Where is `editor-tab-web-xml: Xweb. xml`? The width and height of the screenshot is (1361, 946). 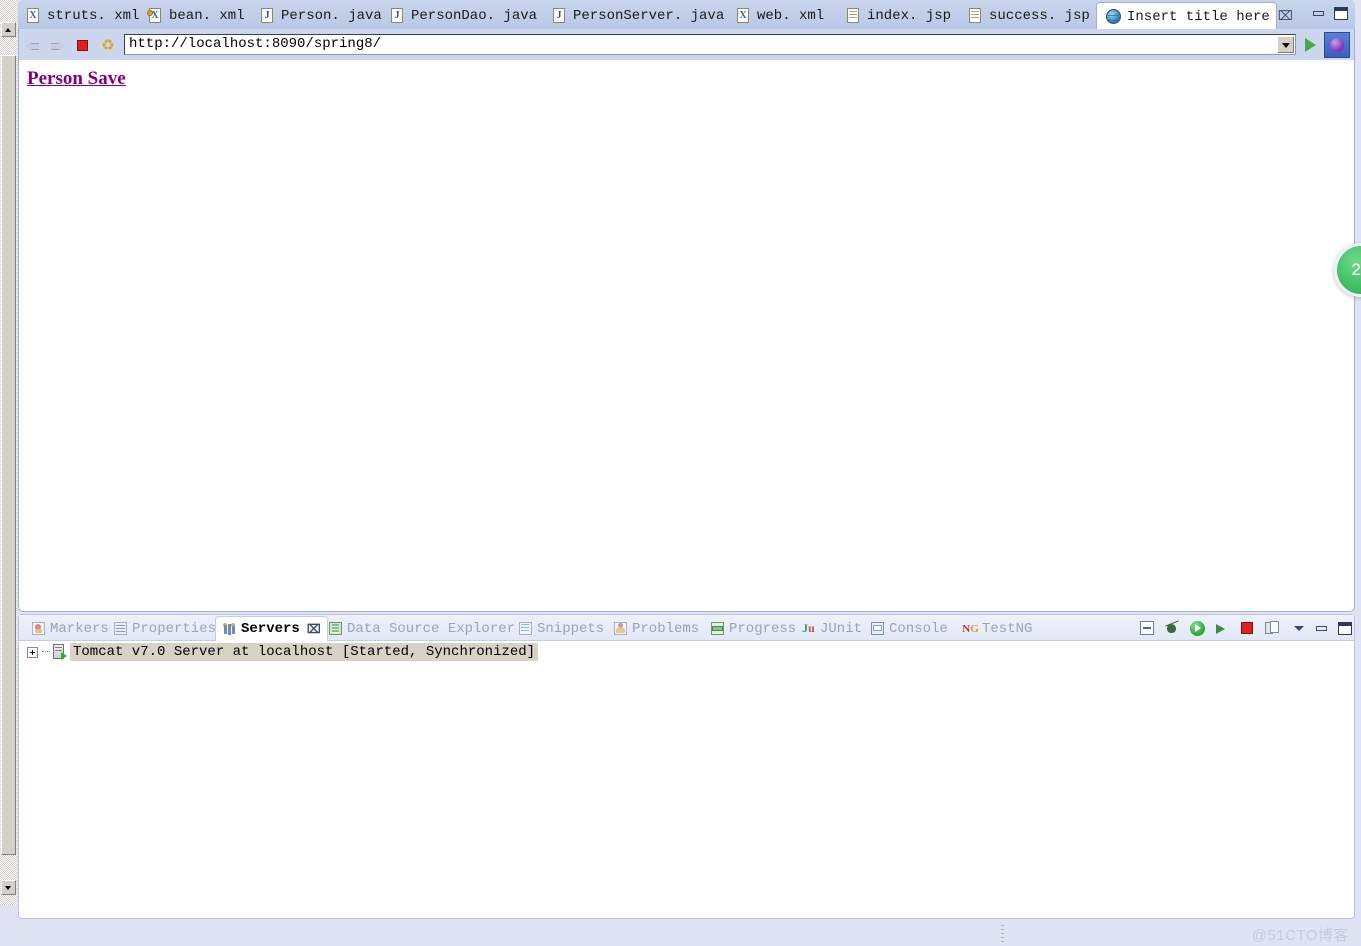 editor-tab-web-xml: Xweb. xml is located at coordinates (781, 15).